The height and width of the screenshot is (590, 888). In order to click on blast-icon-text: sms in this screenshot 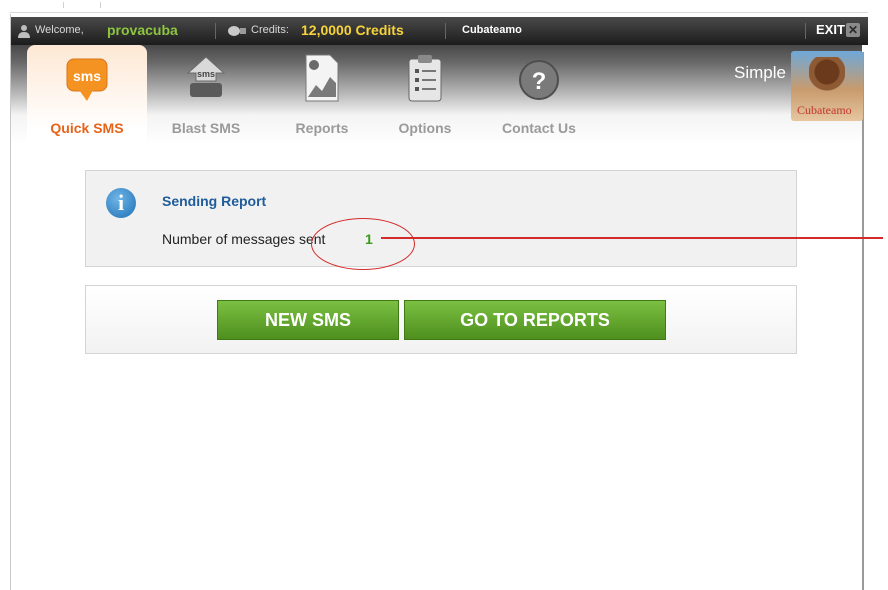, I will do `click(206, 74)`.